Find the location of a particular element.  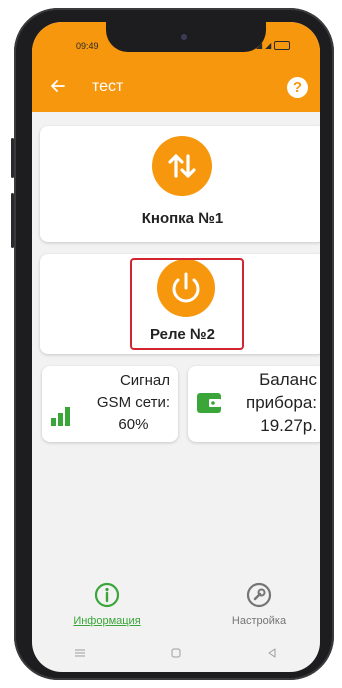

button1-circle is located at coordinates (182, 166).